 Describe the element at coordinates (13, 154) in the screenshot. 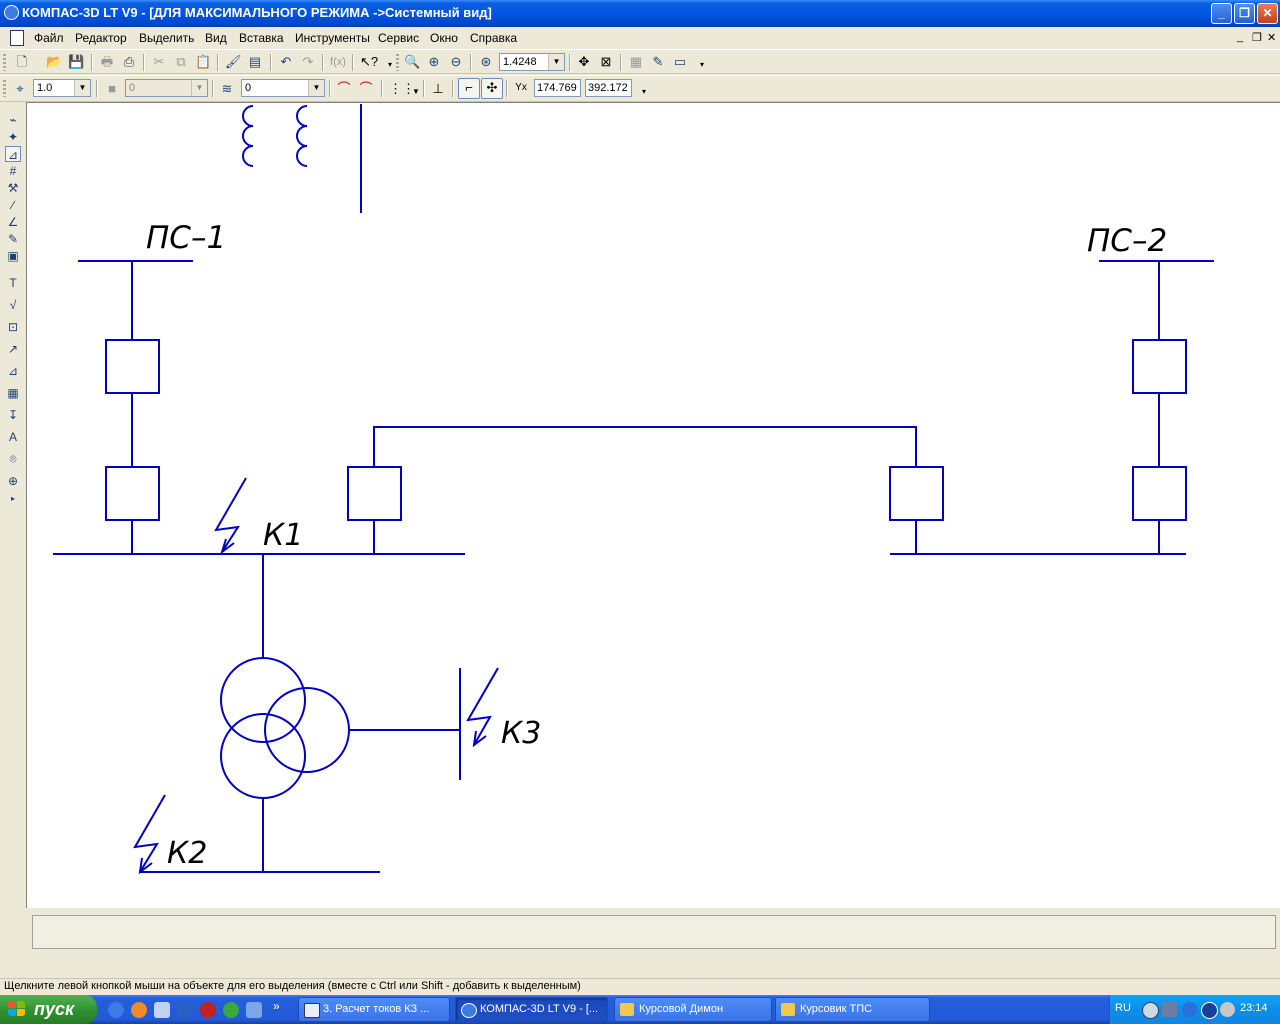

I see `dimensions-icon: ⊿` at that location.